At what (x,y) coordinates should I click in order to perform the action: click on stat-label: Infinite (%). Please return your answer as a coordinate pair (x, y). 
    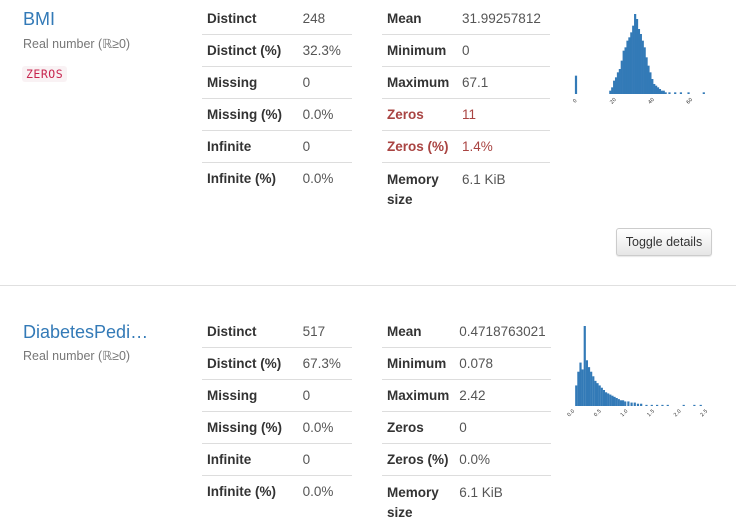
    Looking at the image, I should click on (250, 179).